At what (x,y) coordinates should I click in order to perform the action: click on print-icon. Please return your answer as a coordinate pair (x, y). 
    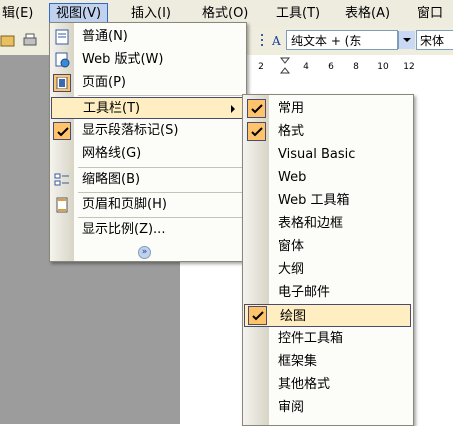
    Looking at the image, I should click on (30, 40).